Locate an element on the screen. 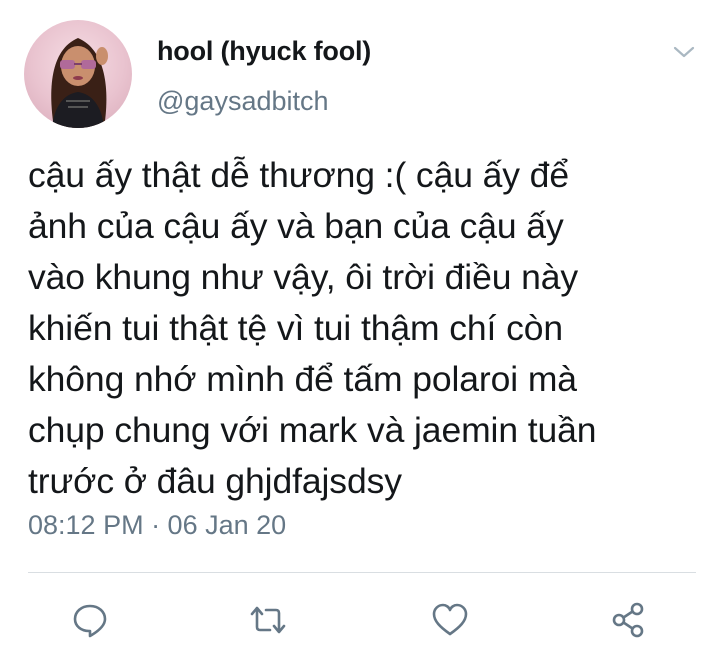 This screenshot has height=669, width=720. tweet-text-line: khiến tui thật tệ vì tui thậm chí còn is located at coordinates (296, 328).